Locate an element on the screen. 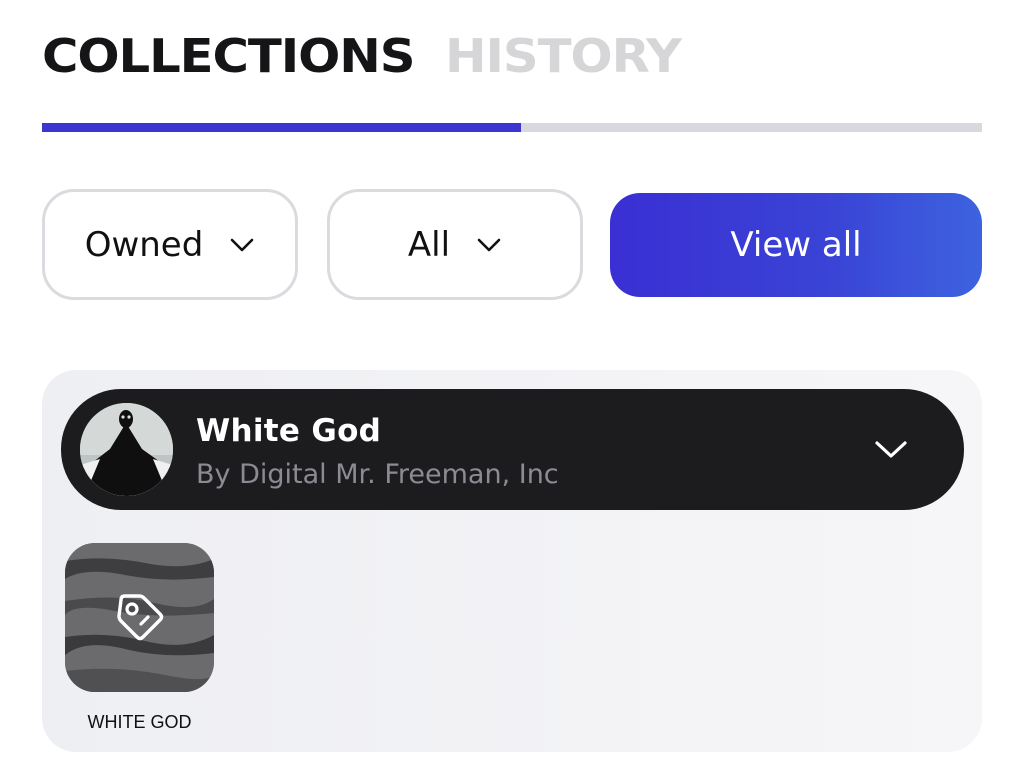 This screenshot has height=784, width=1024. ownership-dropdown: Owned is located at coordinates (170, 244).